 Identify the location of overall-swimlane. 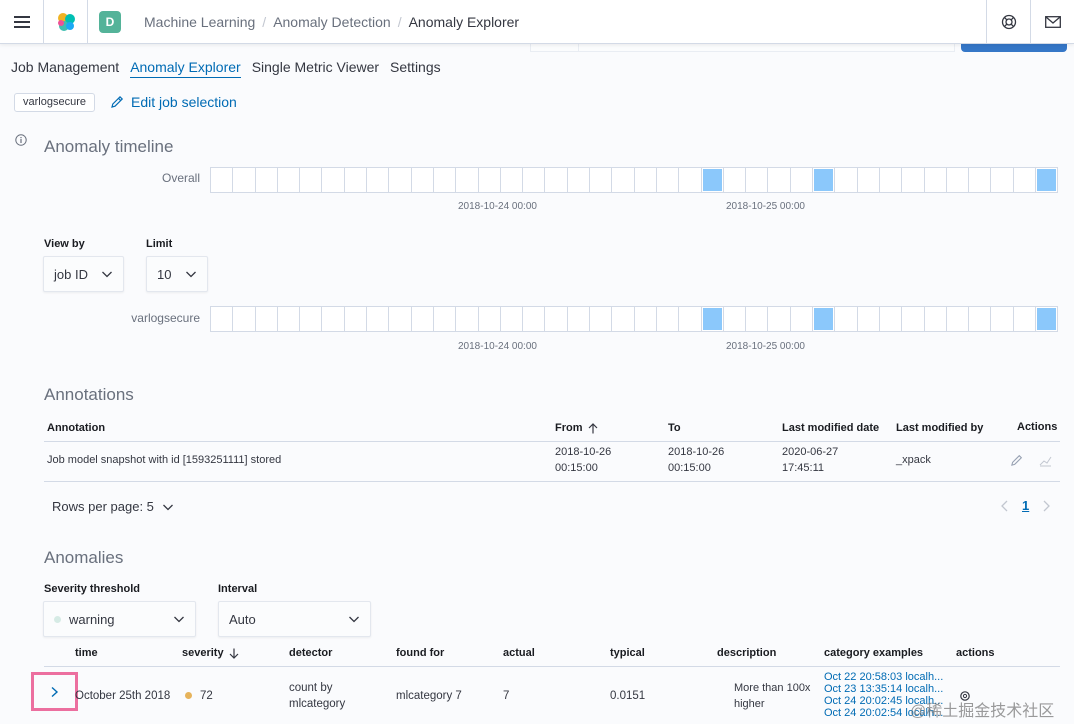
(634, 180).